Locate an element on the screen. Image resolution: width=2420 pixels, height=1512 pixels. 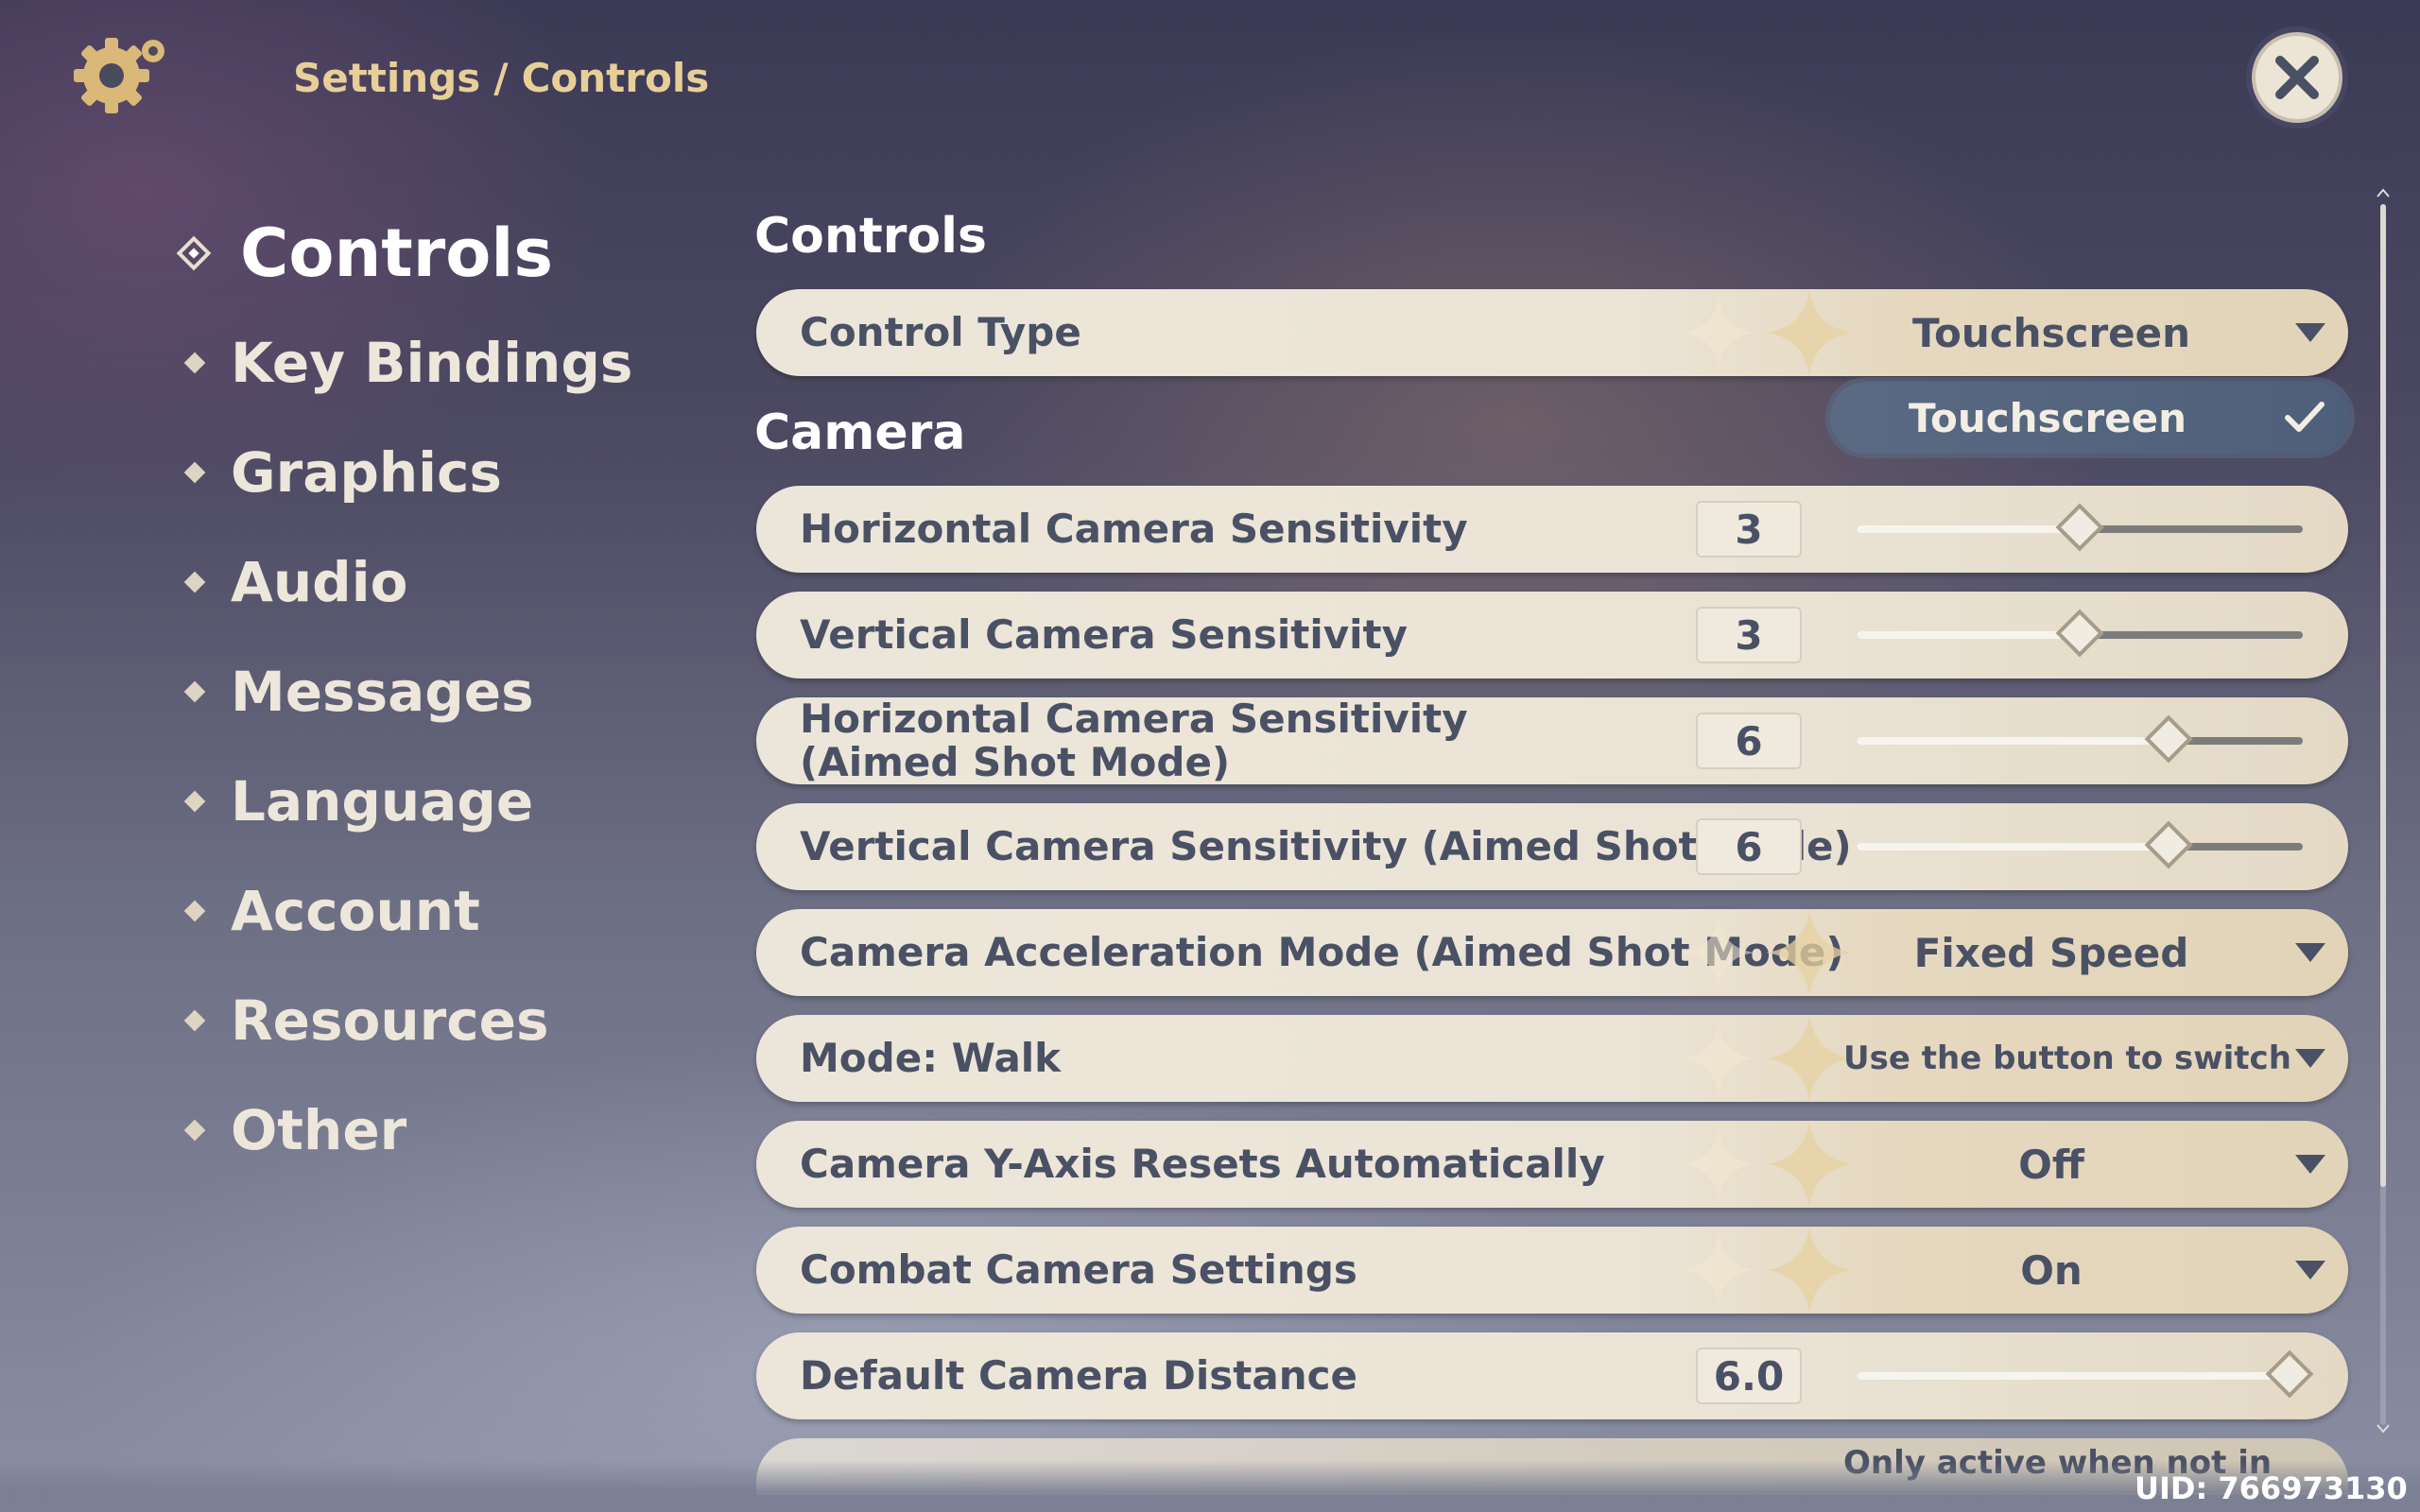
sidebar-item-label: Audio is located at coordinates (319, 582).